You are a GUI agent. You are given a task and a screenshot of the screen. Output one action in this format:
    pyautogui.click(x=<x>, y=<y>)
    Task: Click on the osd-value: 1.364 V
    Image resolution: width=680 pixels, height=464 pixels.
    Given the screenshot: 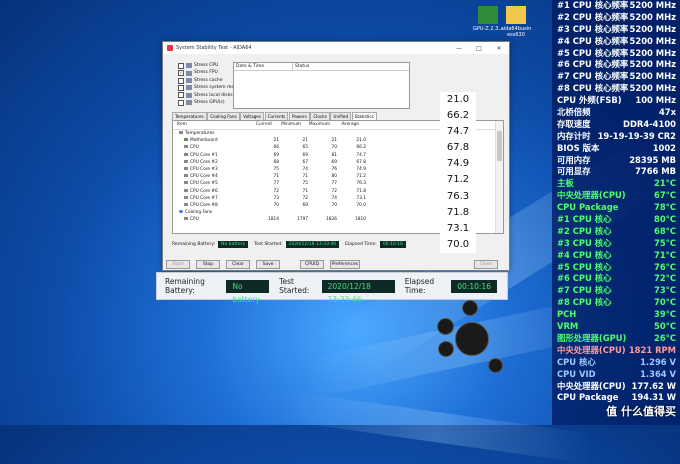 What is the action you would take?
    pyautogui.click(x=658, y=373)
    